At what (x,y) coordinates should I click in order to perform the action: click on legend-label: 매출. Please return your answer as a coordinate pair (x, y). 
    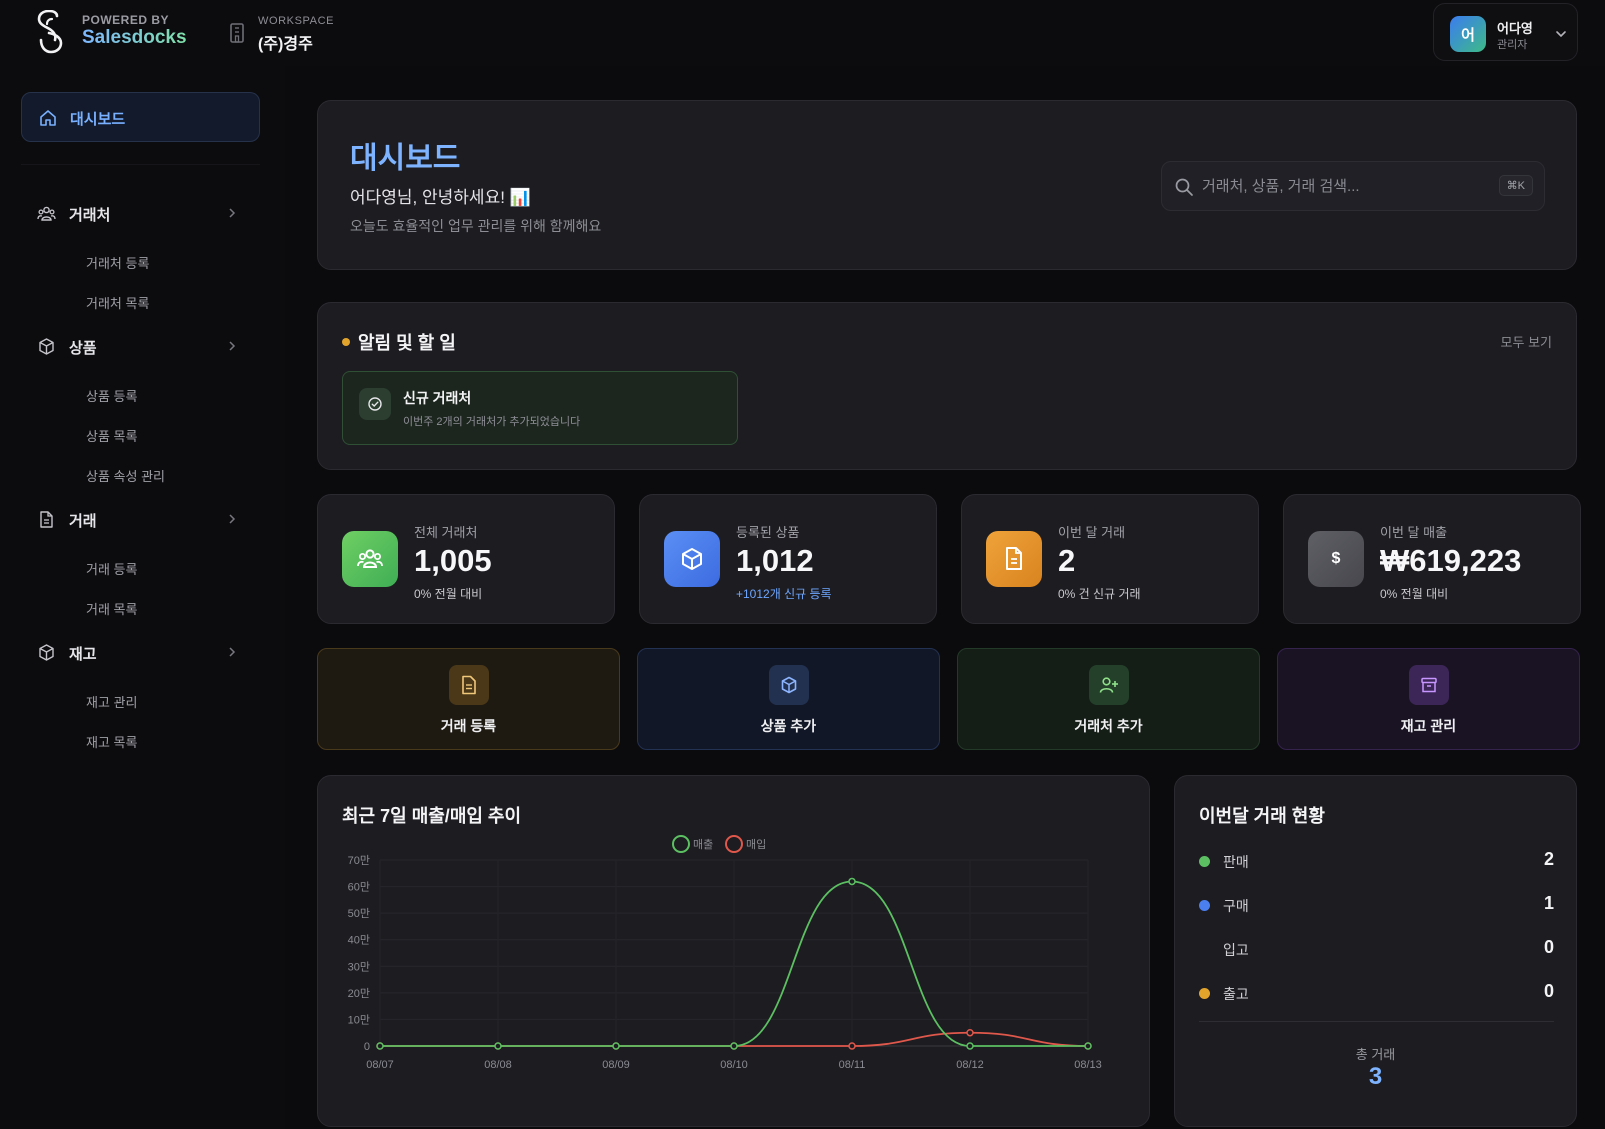
    Looking at the image, I should click on (703, 844).